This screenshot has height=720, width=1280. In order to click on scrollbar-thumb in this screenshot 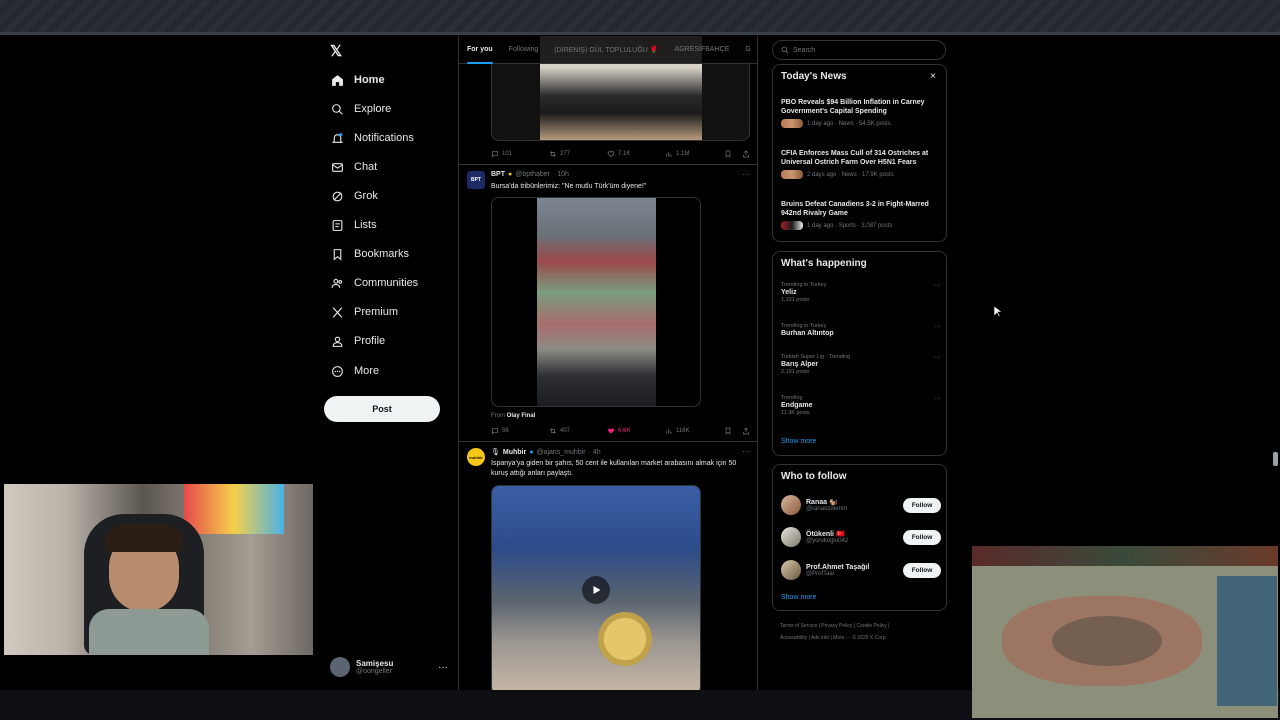, I will do `click(1275, 459)`.